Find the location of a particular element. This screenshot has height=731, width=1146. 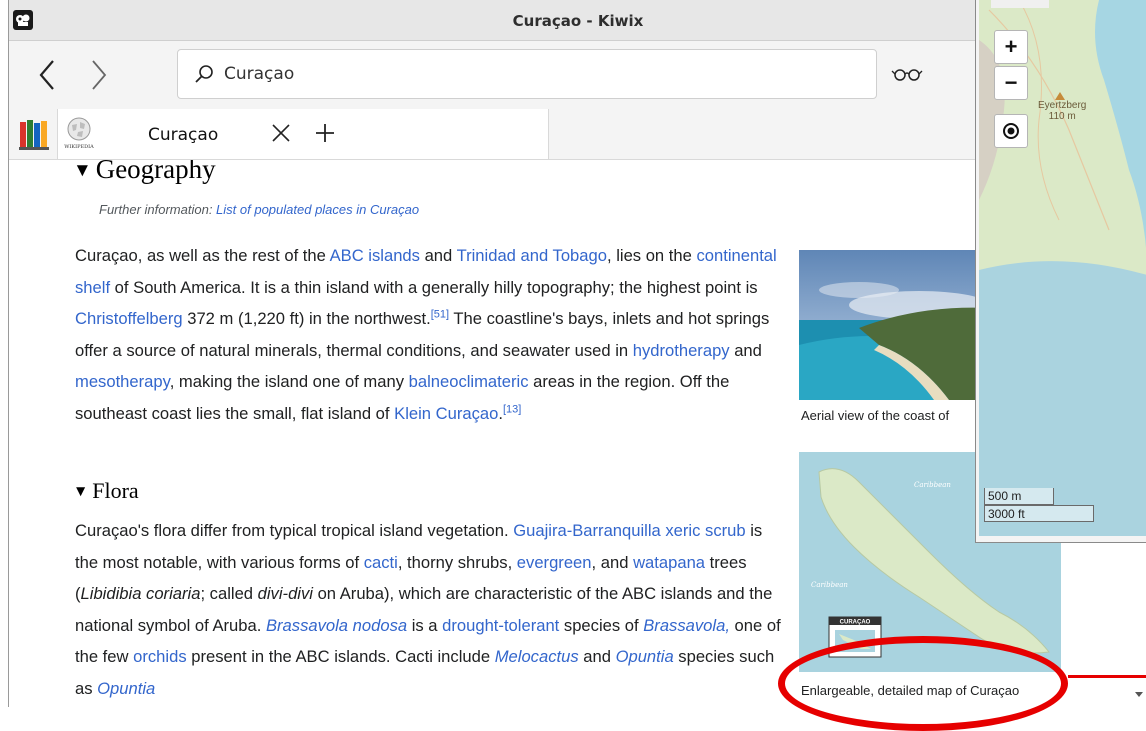

map-place-label: Eyertzberg 110 m is located at coordinates (1062, 111).